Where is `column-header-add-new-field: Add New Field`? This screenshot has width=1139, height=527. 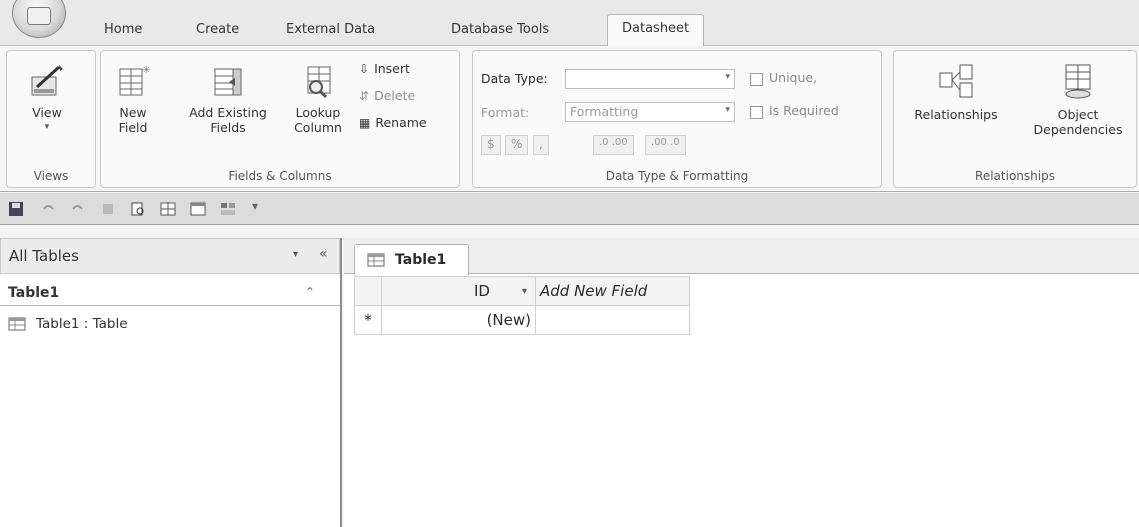
column-header-add-new-field: Add New Field is located at coordinates (612, 291).